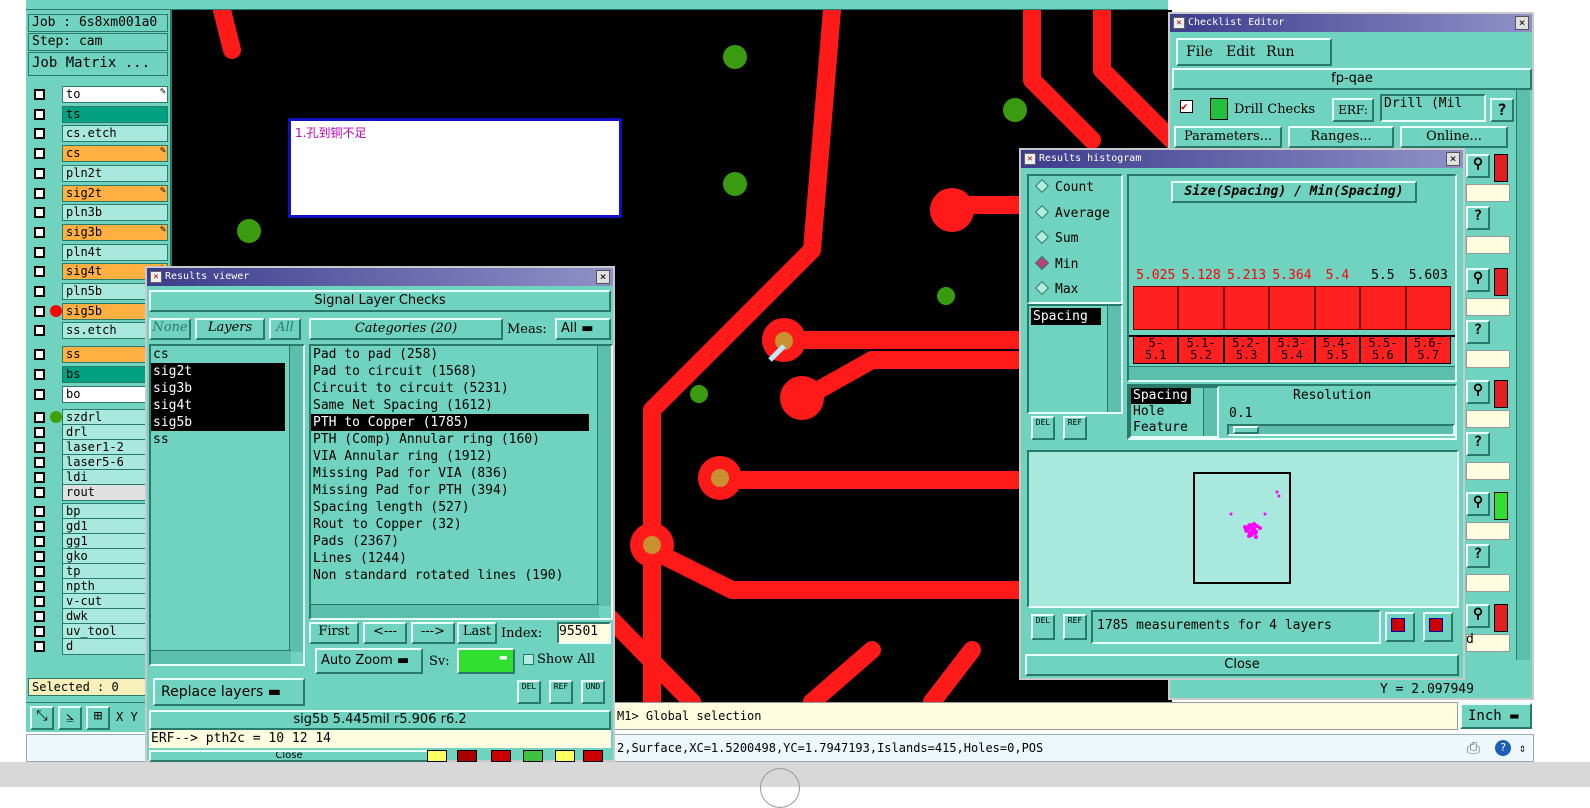 The image size is (1590, 808). Describe the element at coordinates (593, 756) in the screenshot. I see `chart-icon` at that location.